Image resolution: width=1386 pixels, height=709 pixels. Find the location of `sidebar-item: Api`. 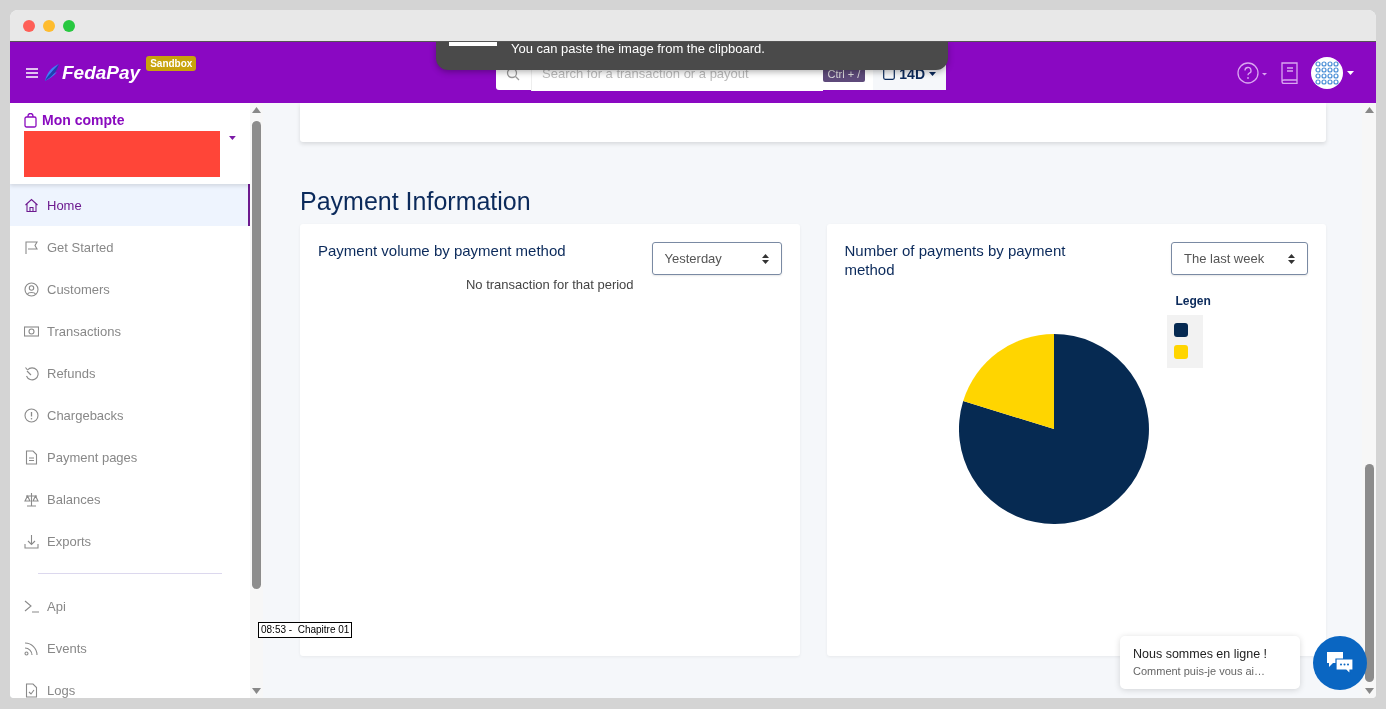

sidebar-item: Api is located at coordinates (130, 606).